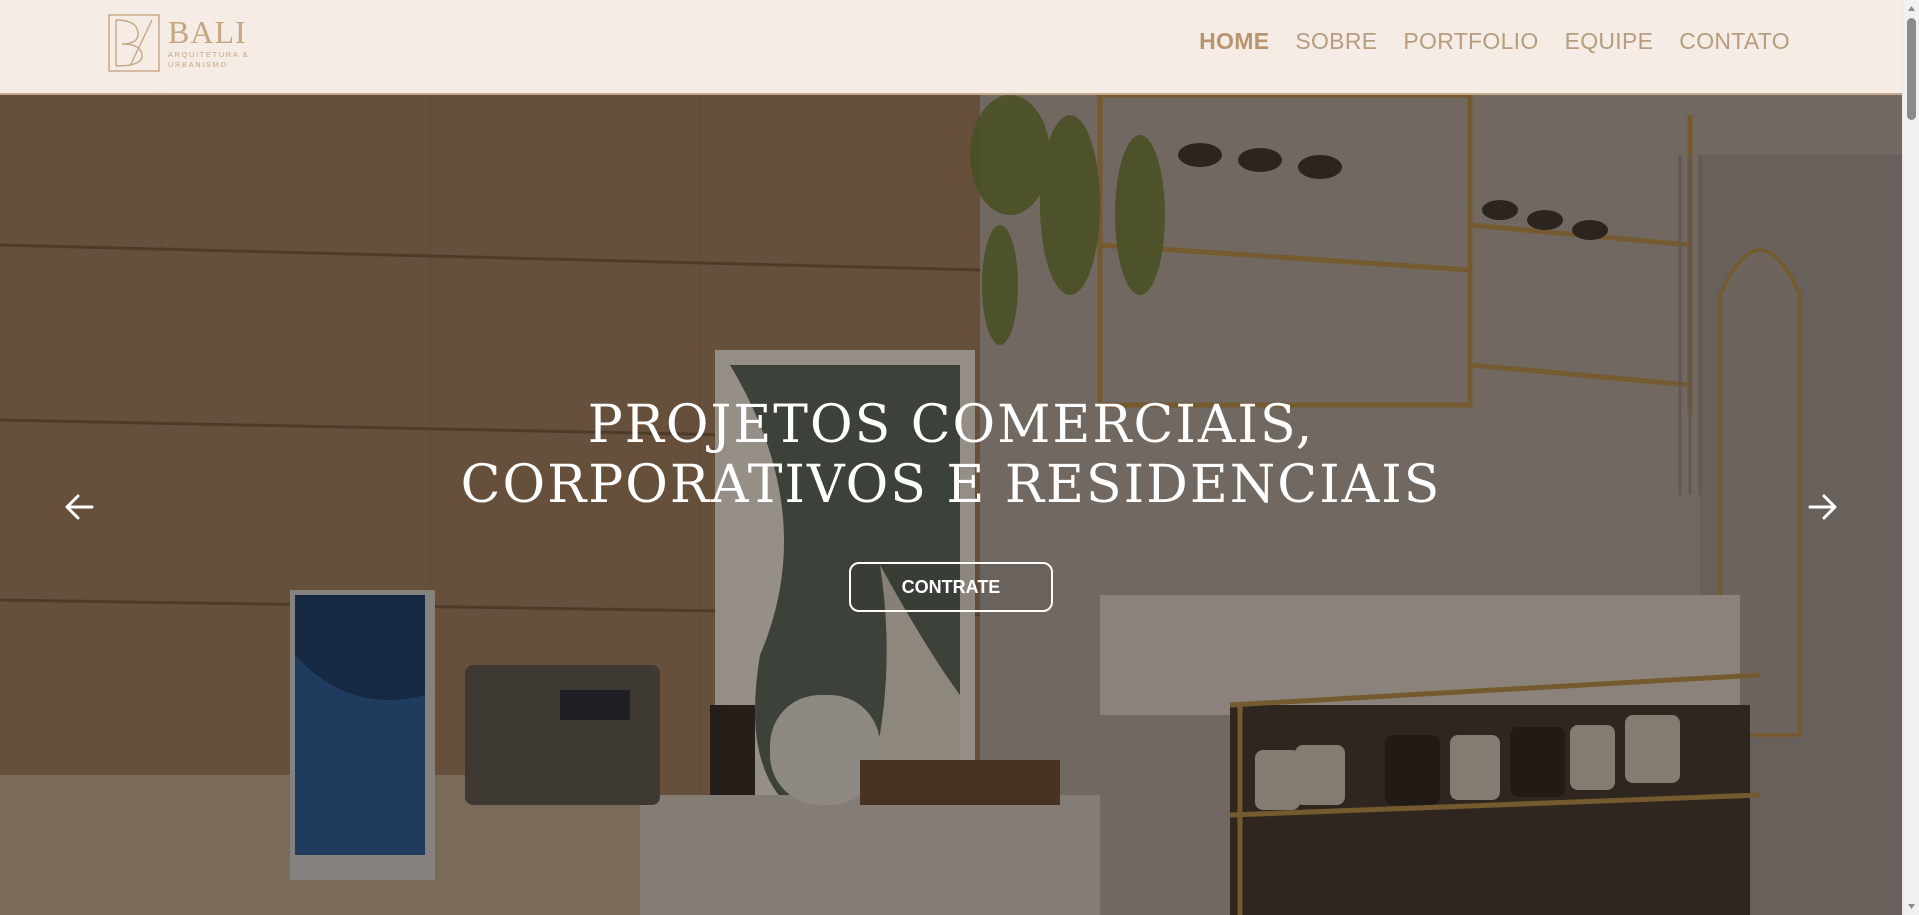  I want to click on slider-prev-button, so click(80, 507).